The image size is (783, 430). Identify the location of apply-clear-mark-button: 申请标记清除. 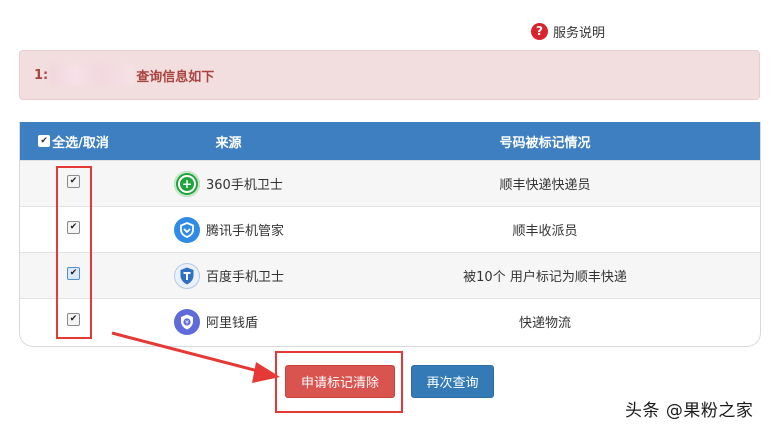
(340, 381).